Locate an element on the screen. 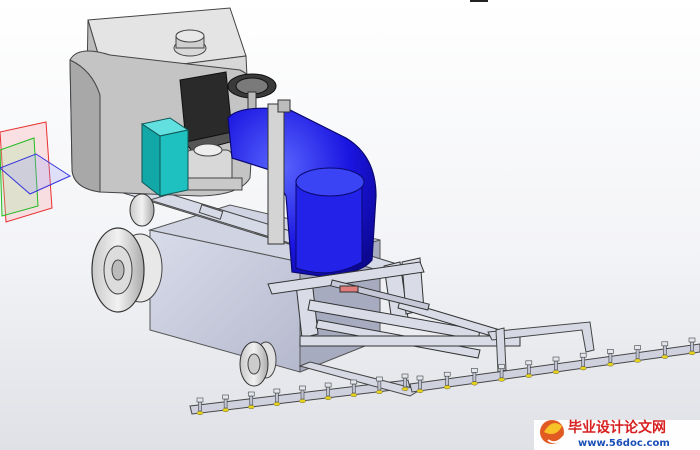  teal-housing is located at coordinates (165, 157).